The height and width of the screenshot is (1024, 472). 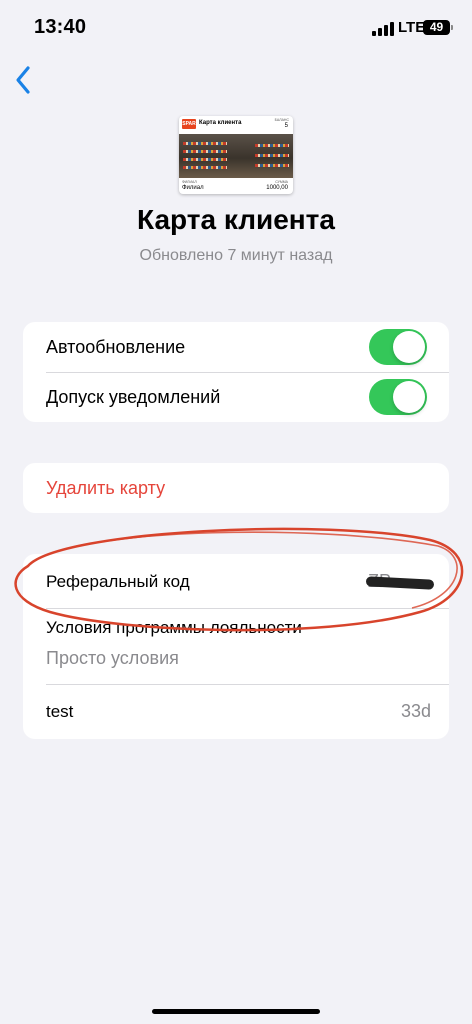 What do you see at coordinates (60, 27) in the screenshot?
I see `status-time: 13:40` at bounding box center [60, 27].